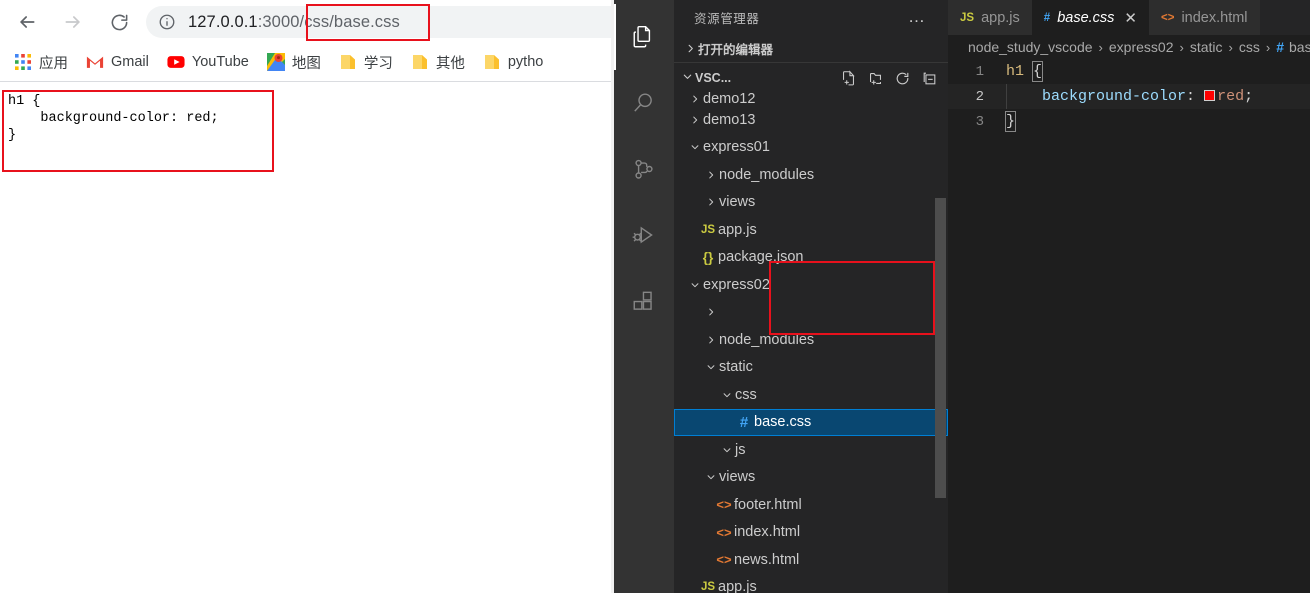 The height and width of the screenshot is (593, 1310). I want to click on tab-label: app.js, so click(1000, 17).